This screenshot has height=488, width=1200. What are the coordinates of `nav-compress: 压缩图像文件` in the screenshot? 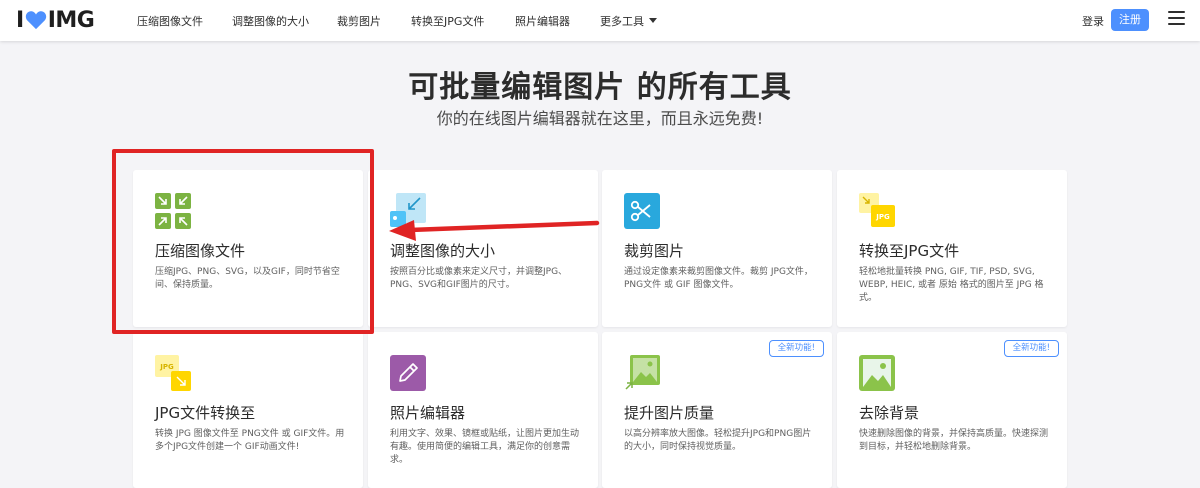 It's located at (170, 21).